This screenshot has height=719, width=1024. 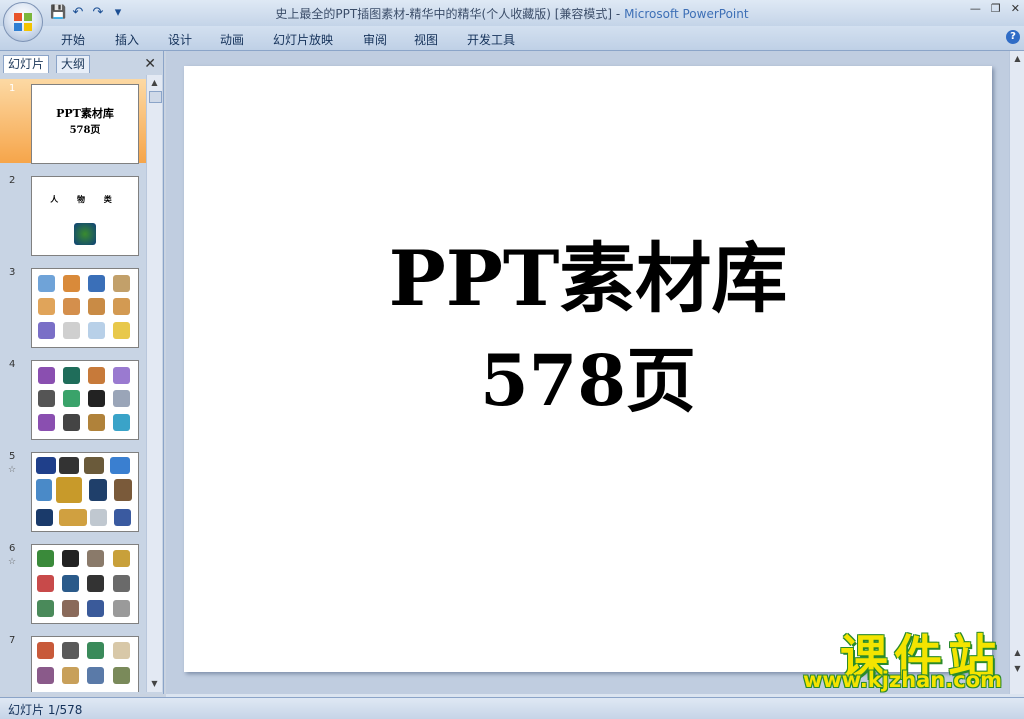 I want to click on slide-thumbnail: 2 人 物 类, so click(x=73, y=213).